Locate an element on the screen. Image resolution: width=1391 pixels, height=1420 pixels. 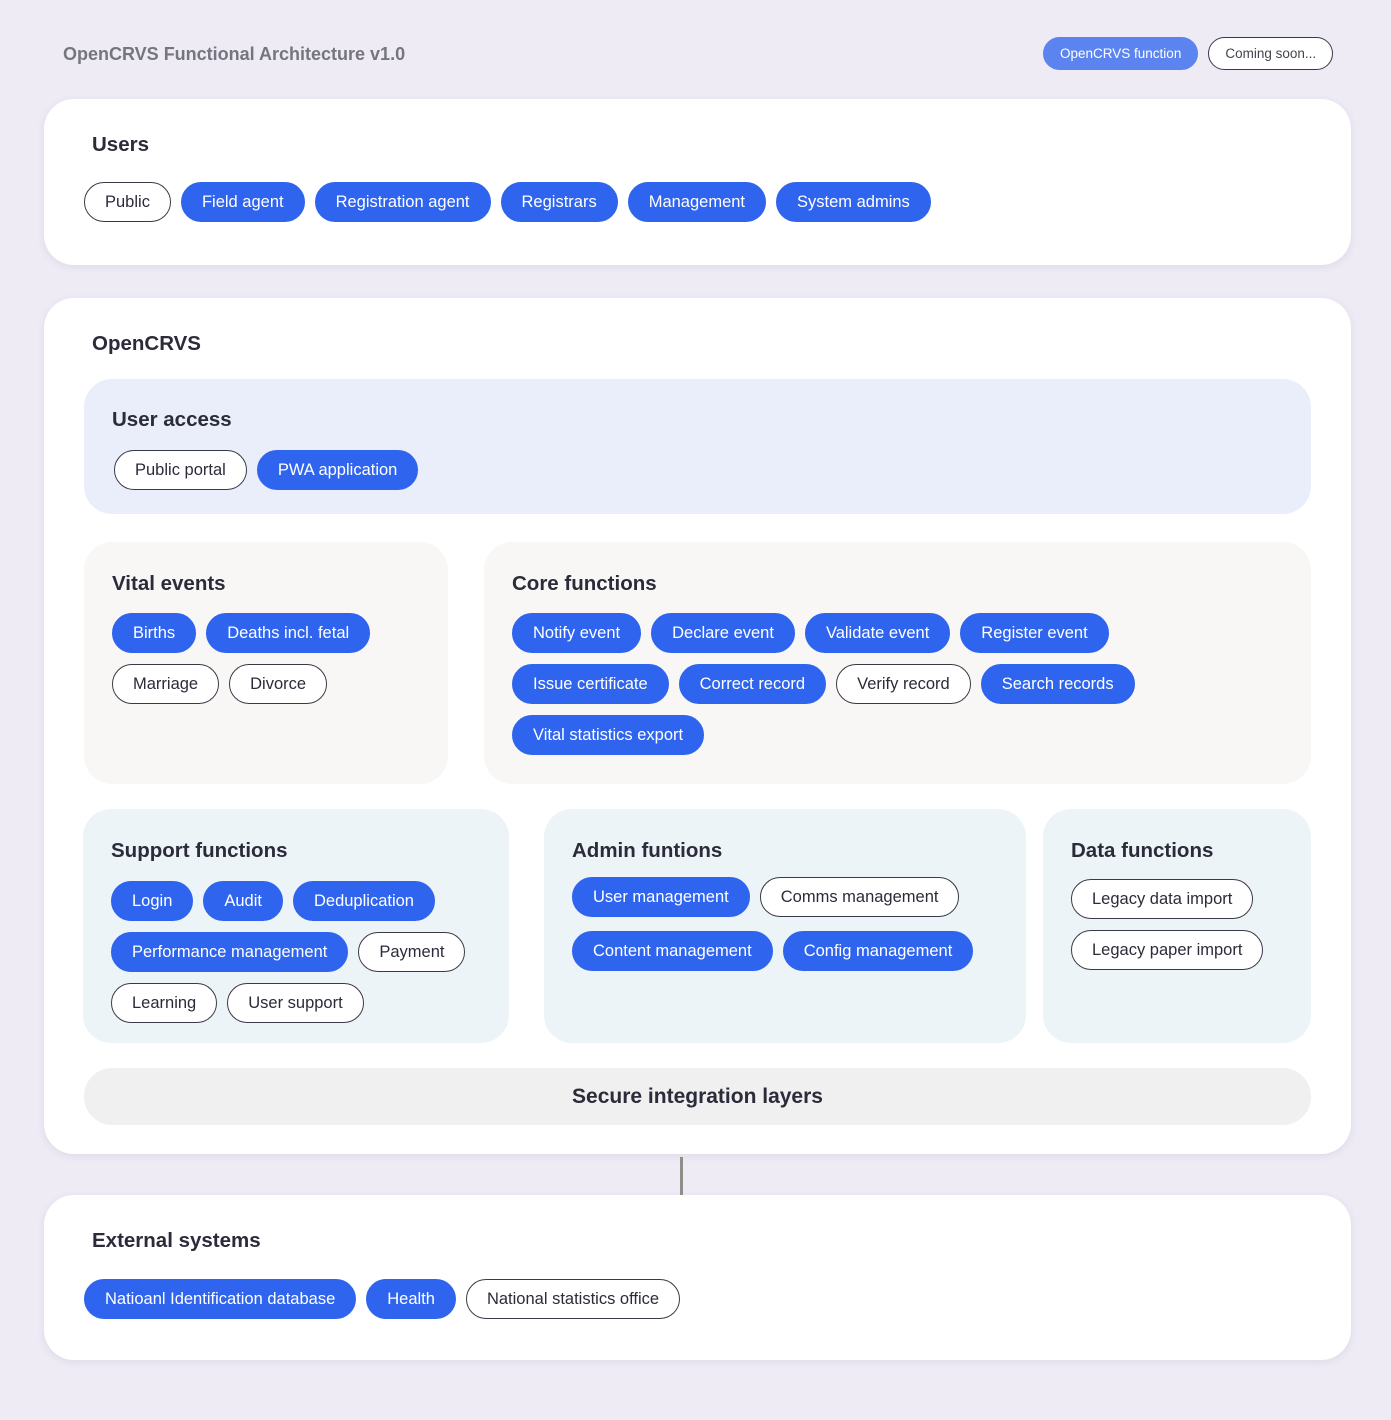
user-access-tags: Public portal PWA application is located at coordinates (266, 470).